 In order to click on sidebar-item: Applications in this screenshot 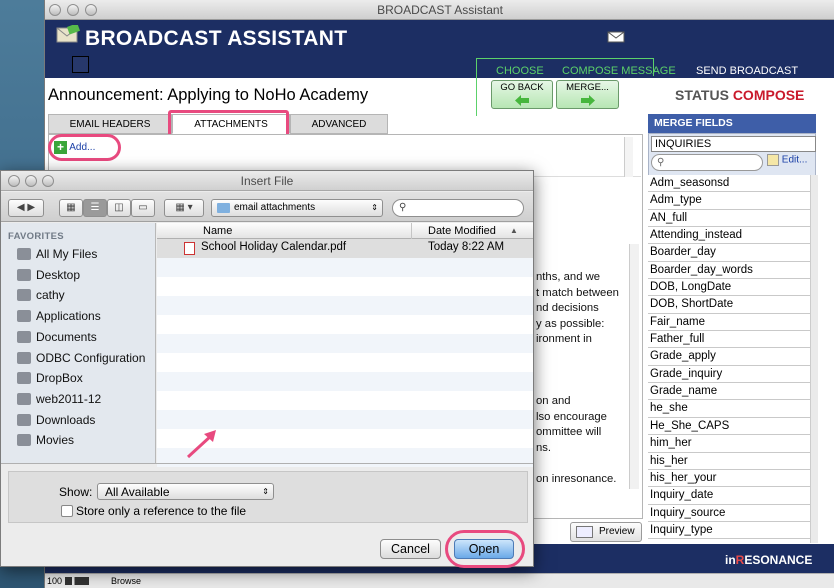, I will do `click(78, 316)`.